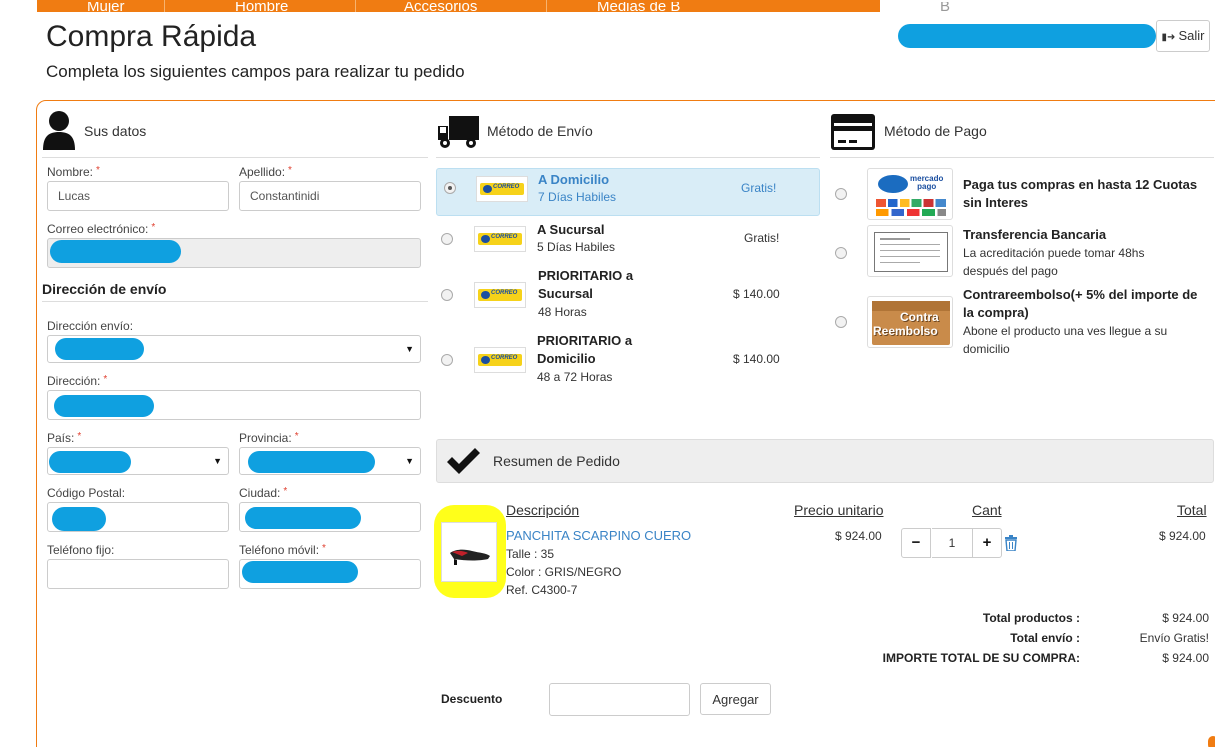 The image size is (1215, 747). I want to click on nav-tab-accesorios: Accesorios, so click(440, 7).